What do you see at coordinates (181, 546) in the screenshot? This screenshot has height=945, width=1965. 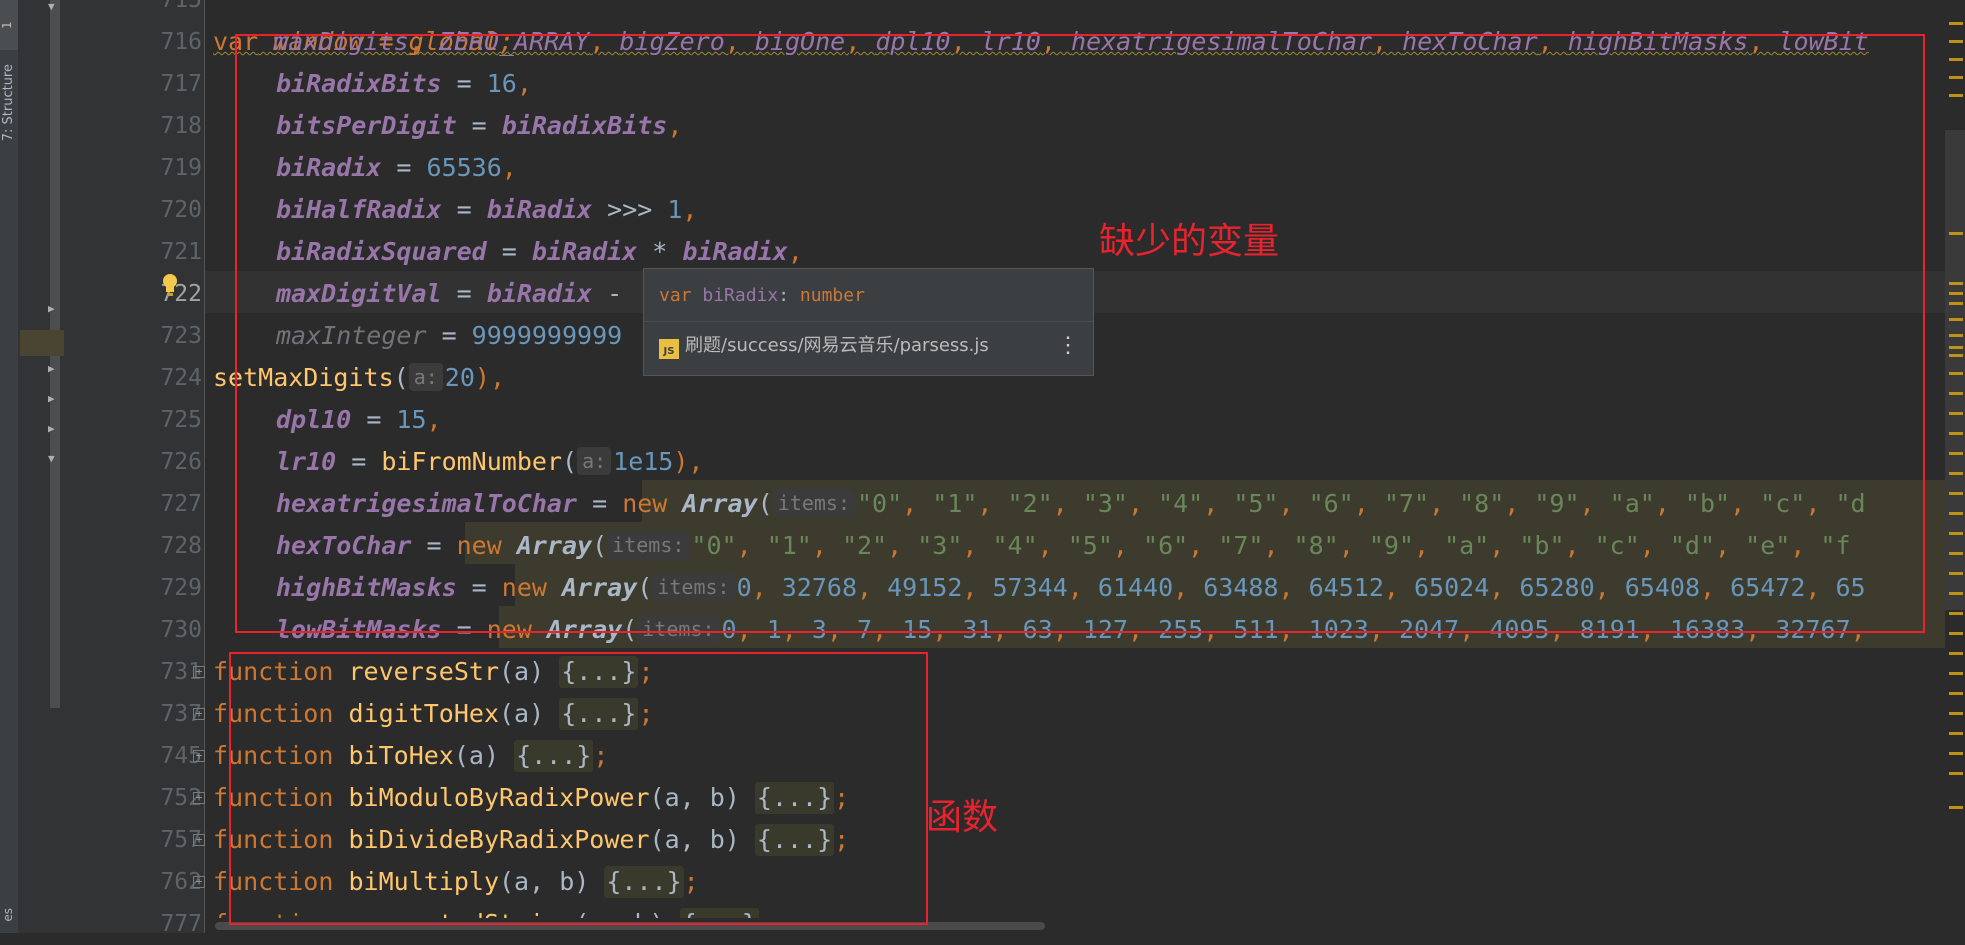 I see `line-number: 728` at bounding box center [181, 546].